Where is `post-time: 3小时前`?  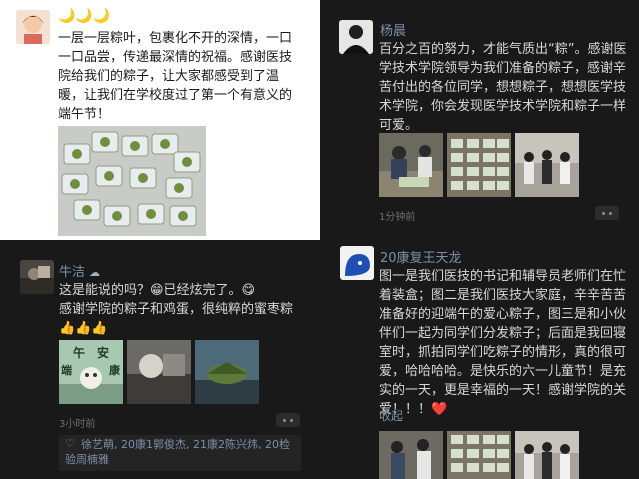 post-time: 3小时前 is located at coordinates (77, 424).